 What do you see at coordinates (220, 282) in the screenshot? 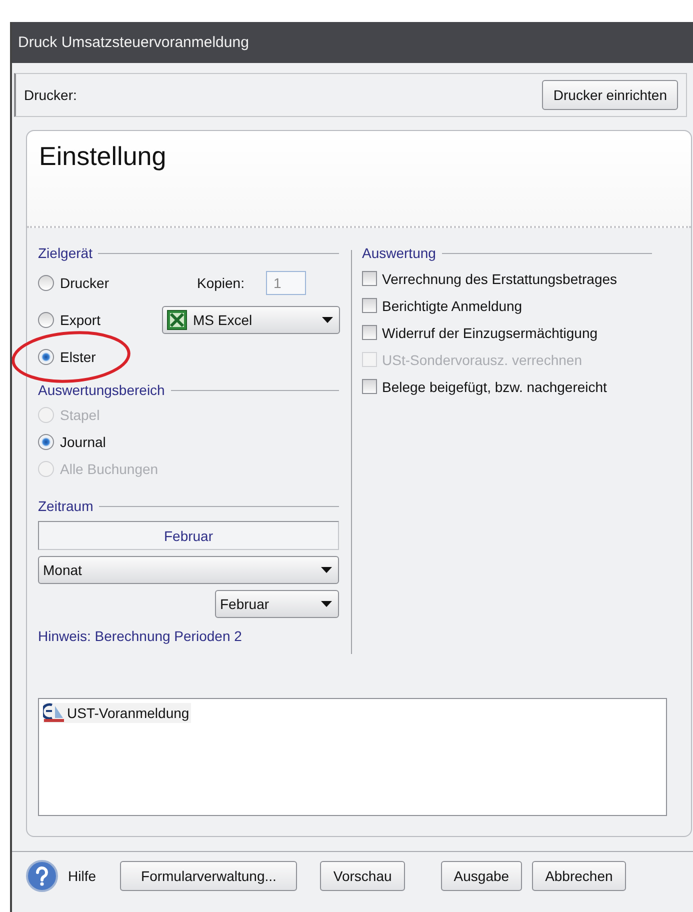
I see `copies-label: Kopien:` at bounding box center [220, 282].